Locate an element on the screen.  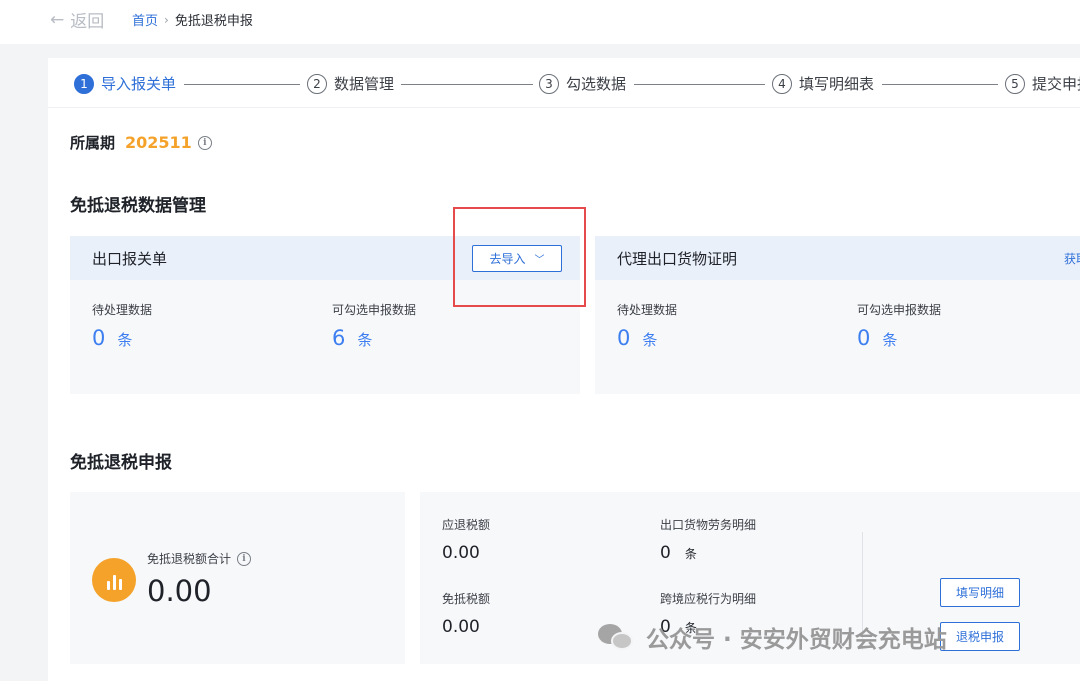
refund-declare-button: 退税申报 is located at coordinates (980, 636).